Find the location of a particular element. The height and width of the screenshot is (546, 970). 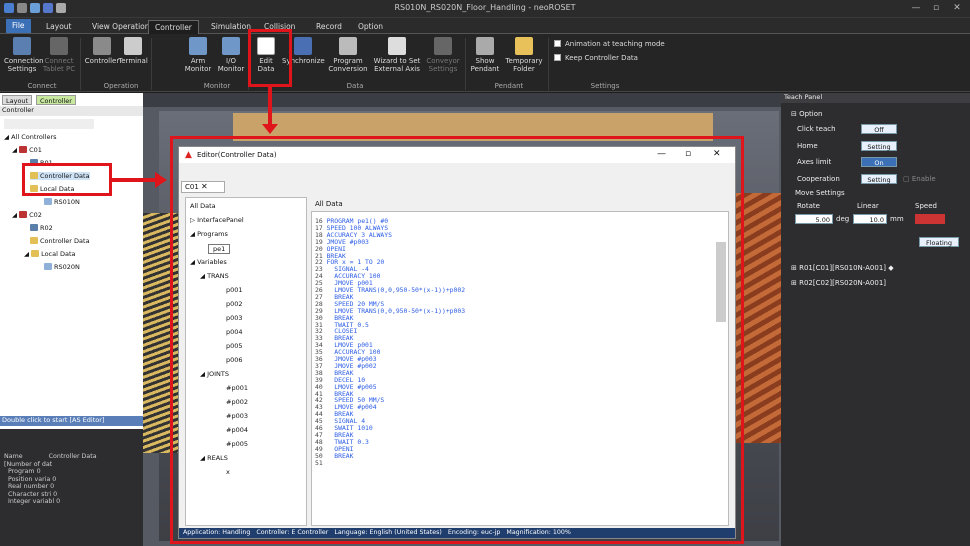

io-monitor-button: I/O Monitor is located at coordinates (231, 55).